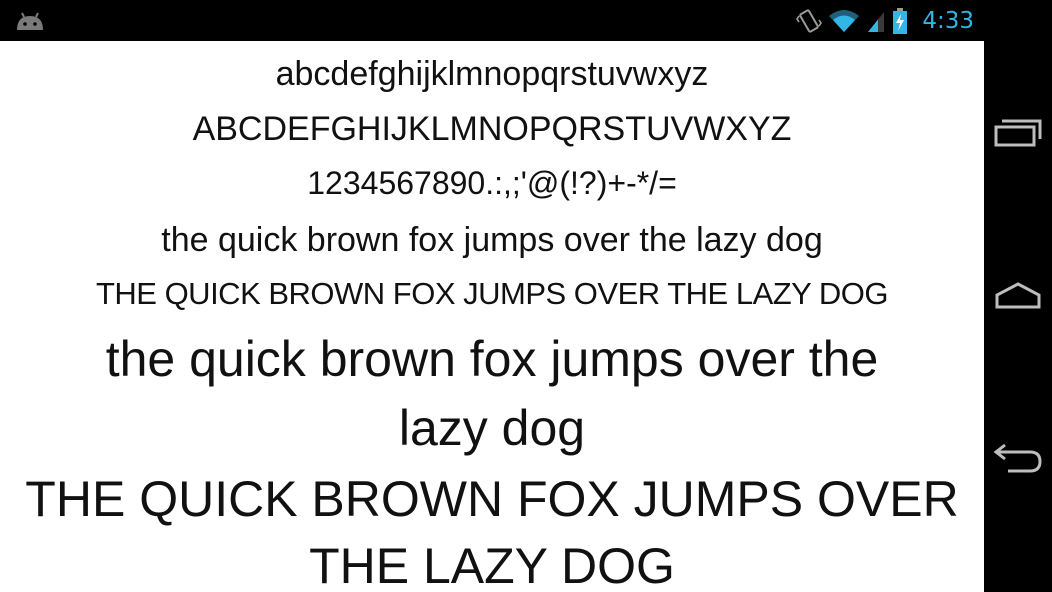  Describe the element at coordinates (809, 21) in the screenshot. I see `vibrate-icon` at that location.